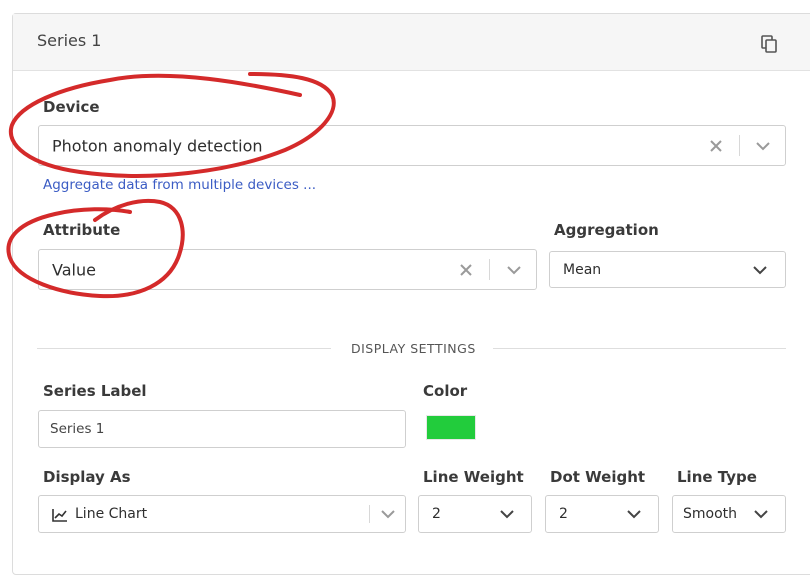  Describe the element at coordinates (157, 145) in the screenshot. I see `device-value: Photon anomaly detection` at that location.